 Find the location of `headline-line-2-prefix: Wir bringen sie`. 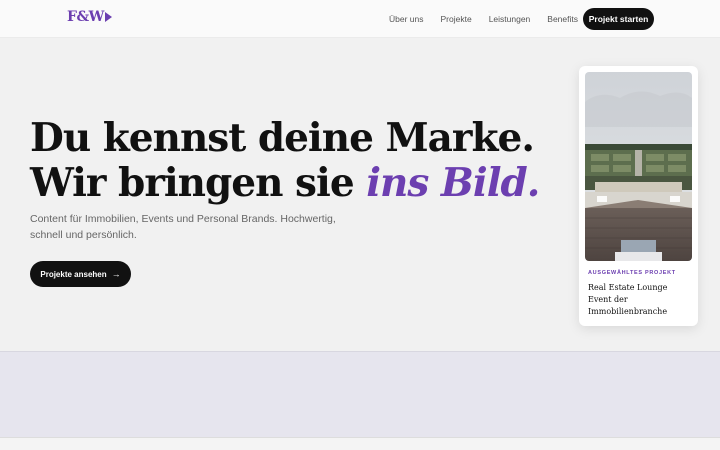

headline-line-2-prefix: Wir bringen sie is located at coordinates (198, 183).